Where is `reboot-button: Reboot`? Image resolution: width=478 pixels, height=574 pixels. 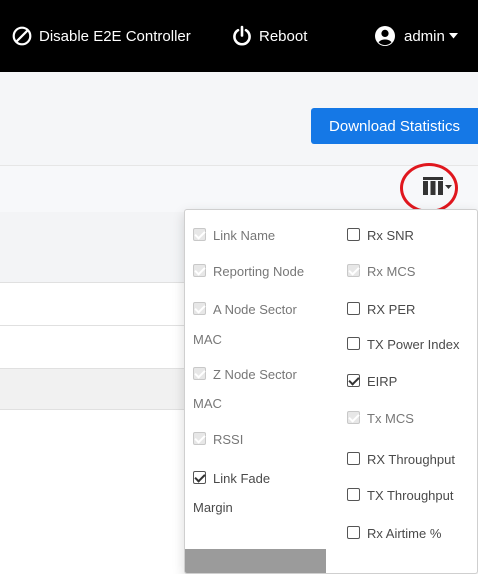 reboot-button: Reboot is located at coordinates (269, 36).